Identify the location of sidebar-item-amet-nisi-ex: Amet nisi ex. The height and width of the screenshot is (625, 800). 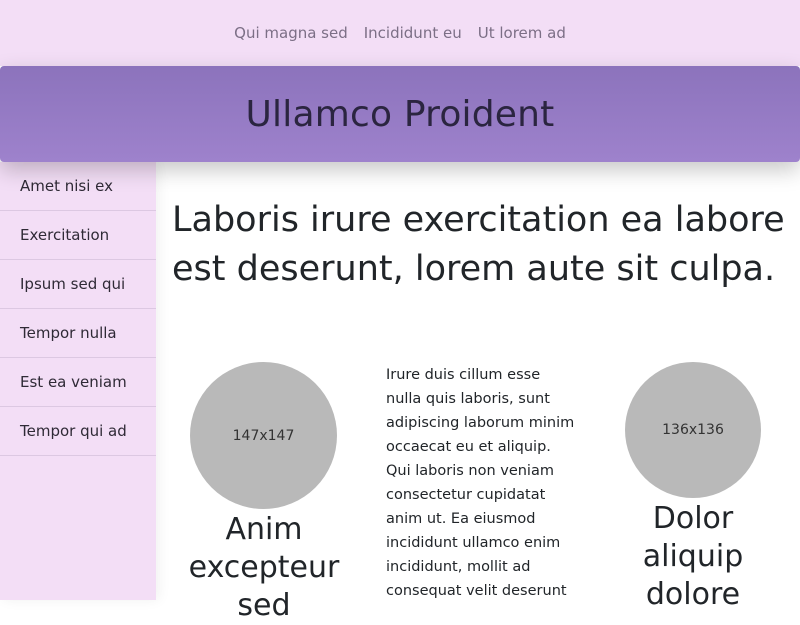
(78, 186).